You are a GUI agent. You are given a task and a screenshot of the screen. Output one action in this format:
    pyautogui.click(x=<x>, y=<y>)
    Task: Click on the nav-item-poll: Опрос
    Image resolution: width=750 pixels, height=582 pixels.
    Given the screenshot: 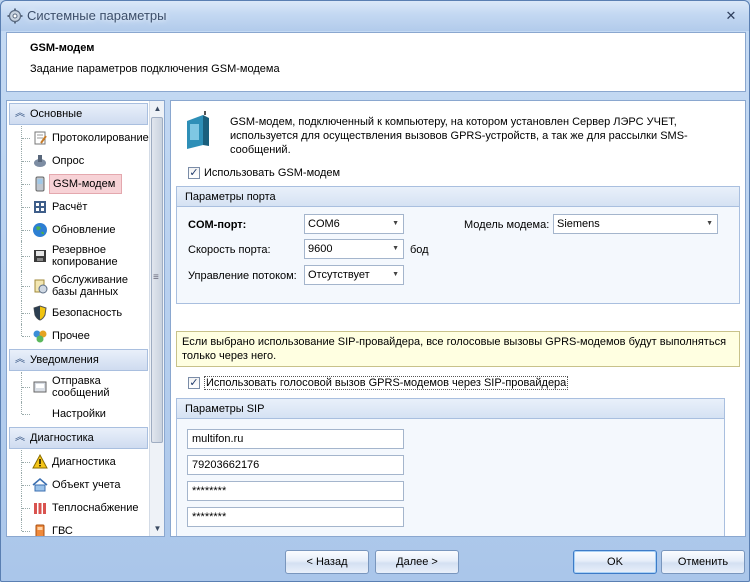 What is the action you would take?
    pyautogui.click(x=85, y=160)
    